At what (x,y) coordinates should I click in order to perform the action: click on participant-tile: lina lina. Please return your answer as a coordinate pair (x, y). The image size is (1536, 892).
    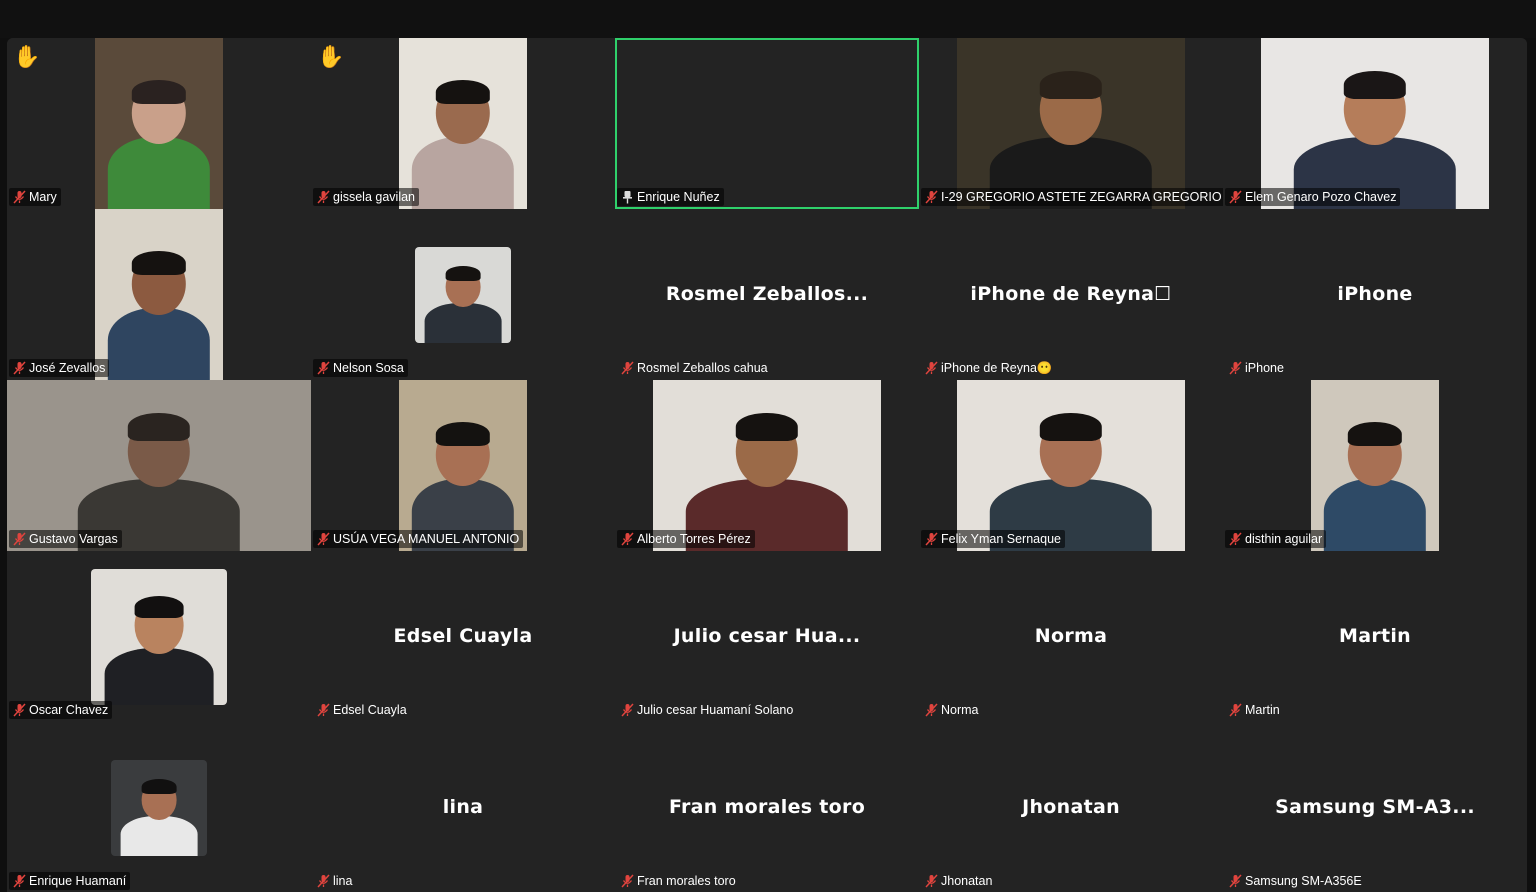
    Looking at the image, I should click on (463, 807).